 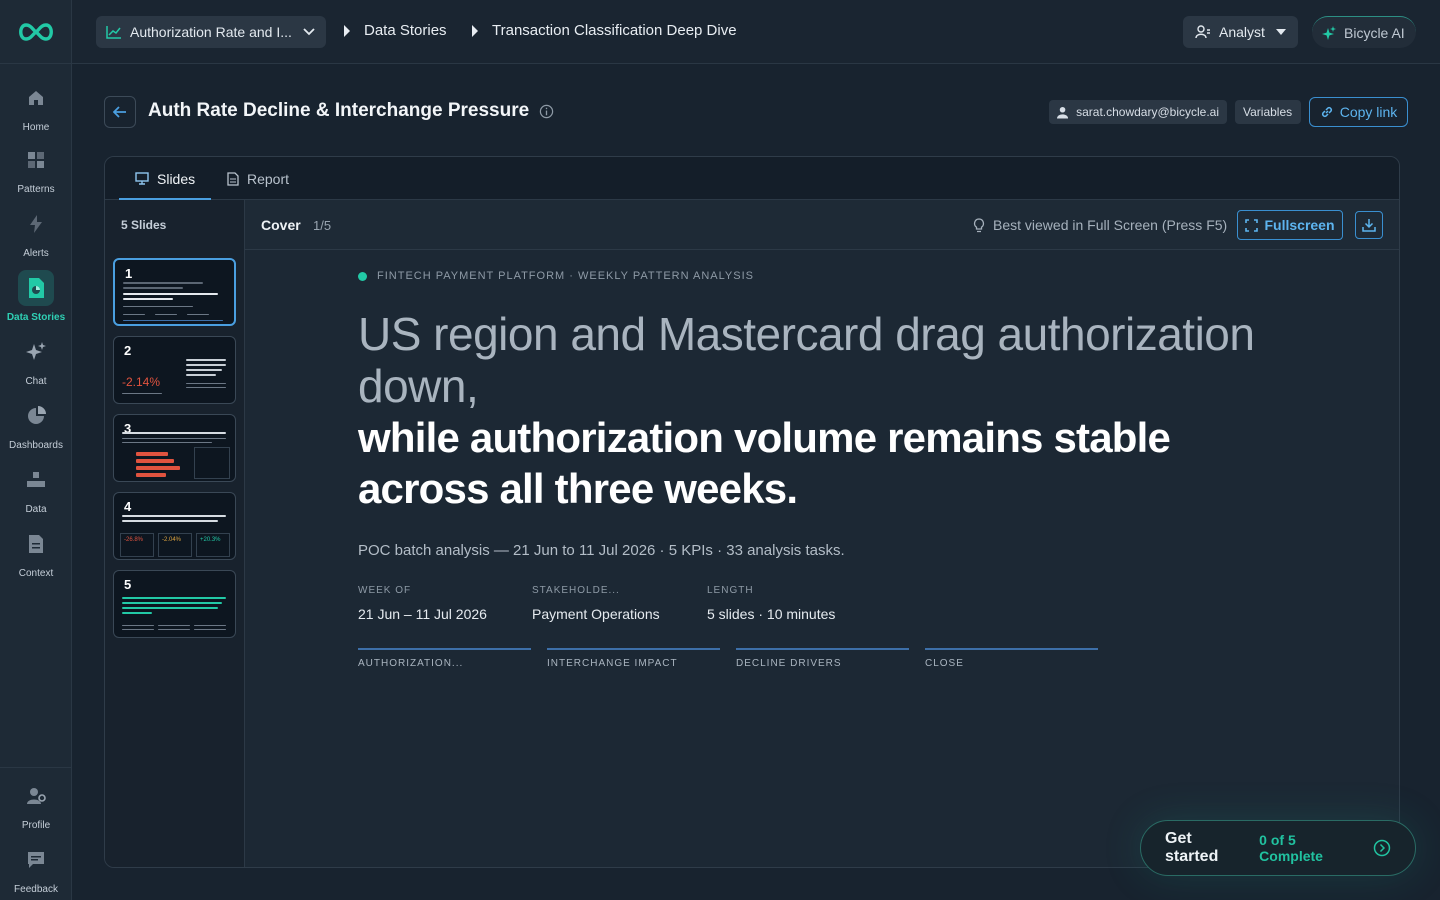 I want to click on tab-report: Report, so click(x=258, y=178).